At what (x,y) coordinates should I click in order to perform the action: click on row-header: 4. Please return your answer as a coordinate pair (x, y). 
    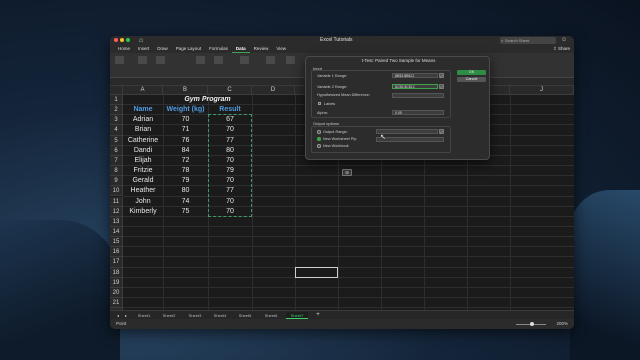
    Looking at the image, I should click on (116, 130).